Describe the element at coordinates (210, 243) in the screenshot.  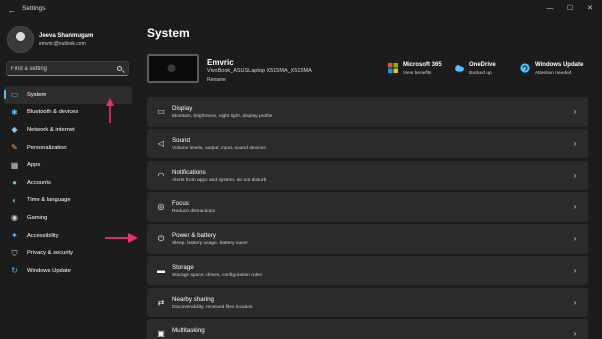
I see `card-subtitle: Sleep, battery usage, battery saver` at that location.